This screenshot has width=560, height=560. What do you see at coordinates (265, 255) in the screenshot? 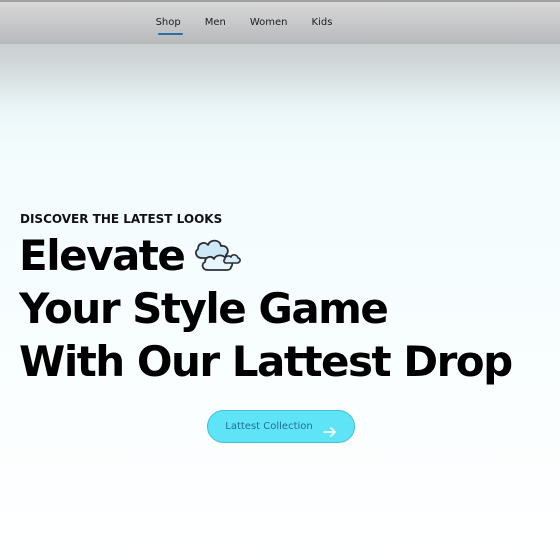
I see `hero-title-line-1: Elevate` at bounding box center [265, 255].